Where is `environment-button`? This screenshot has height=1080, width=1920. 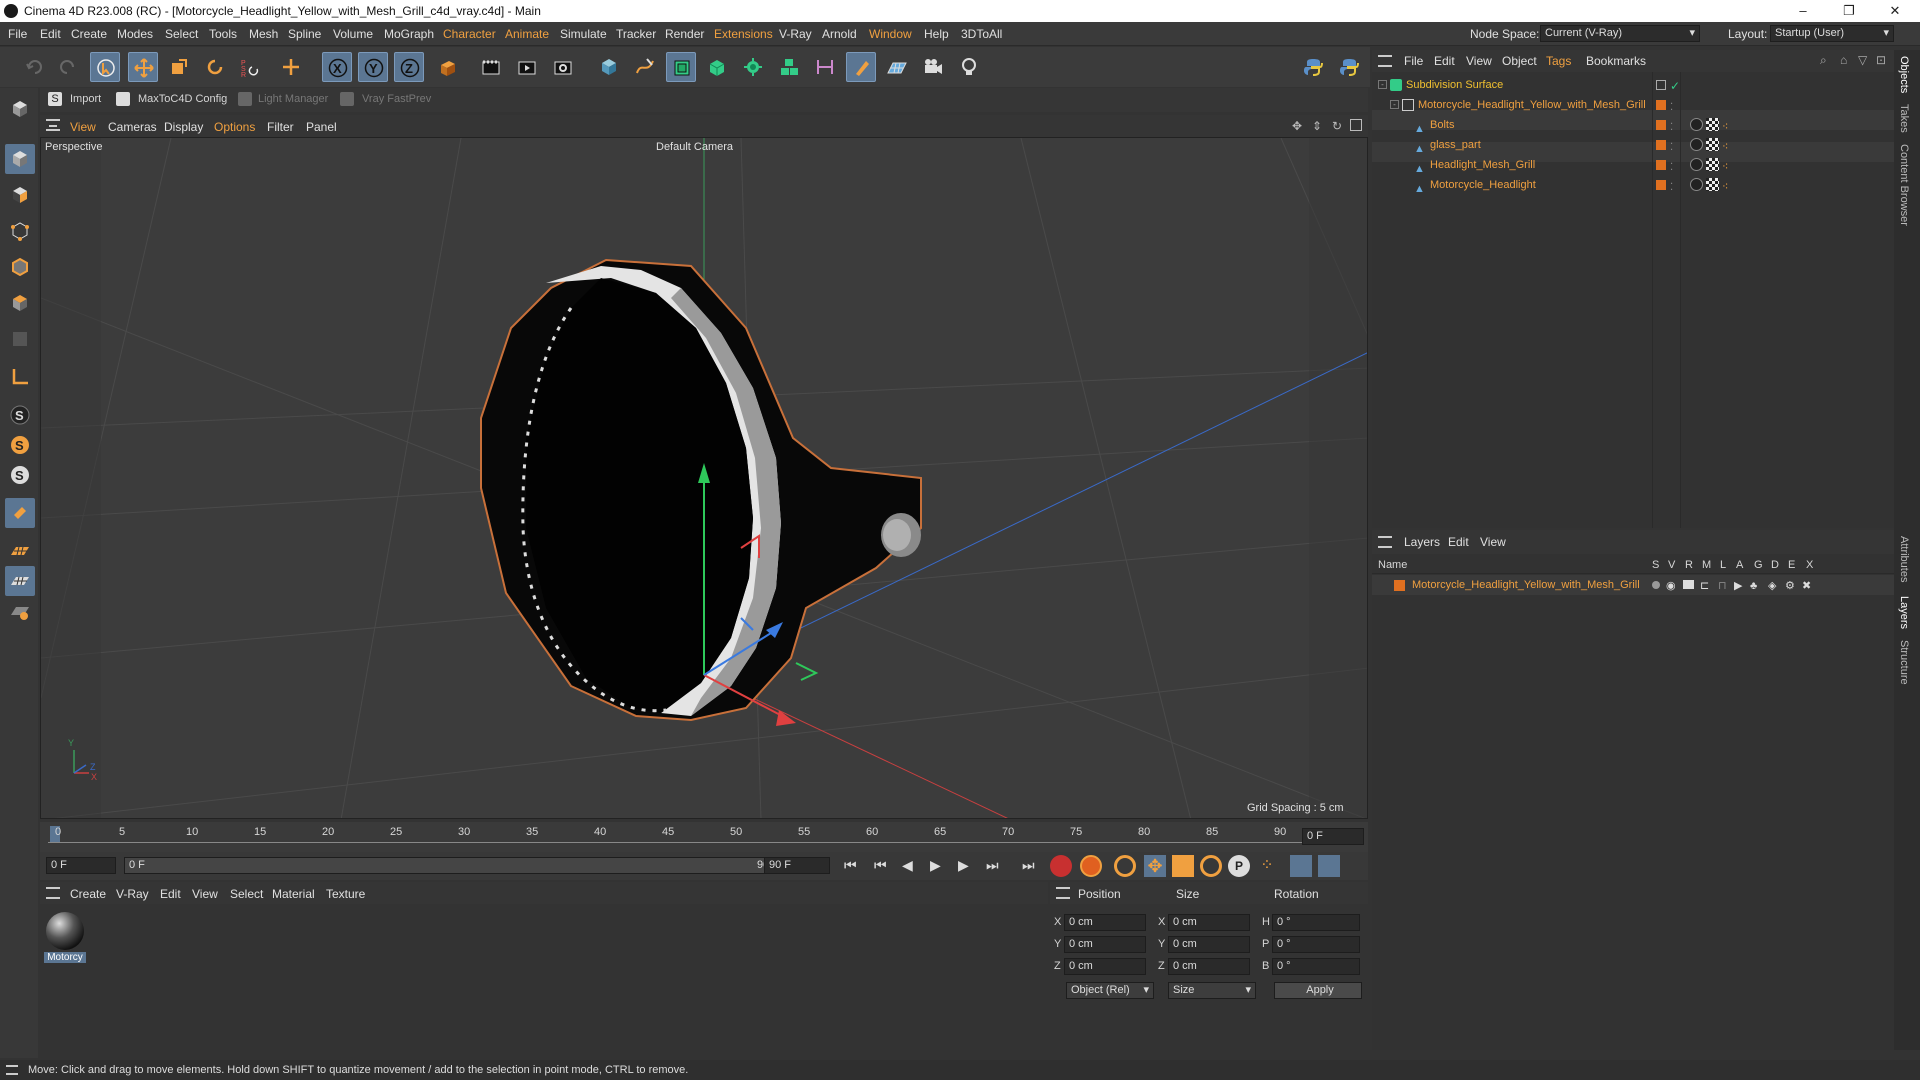 environment-button is located at coordinates (861, 67).